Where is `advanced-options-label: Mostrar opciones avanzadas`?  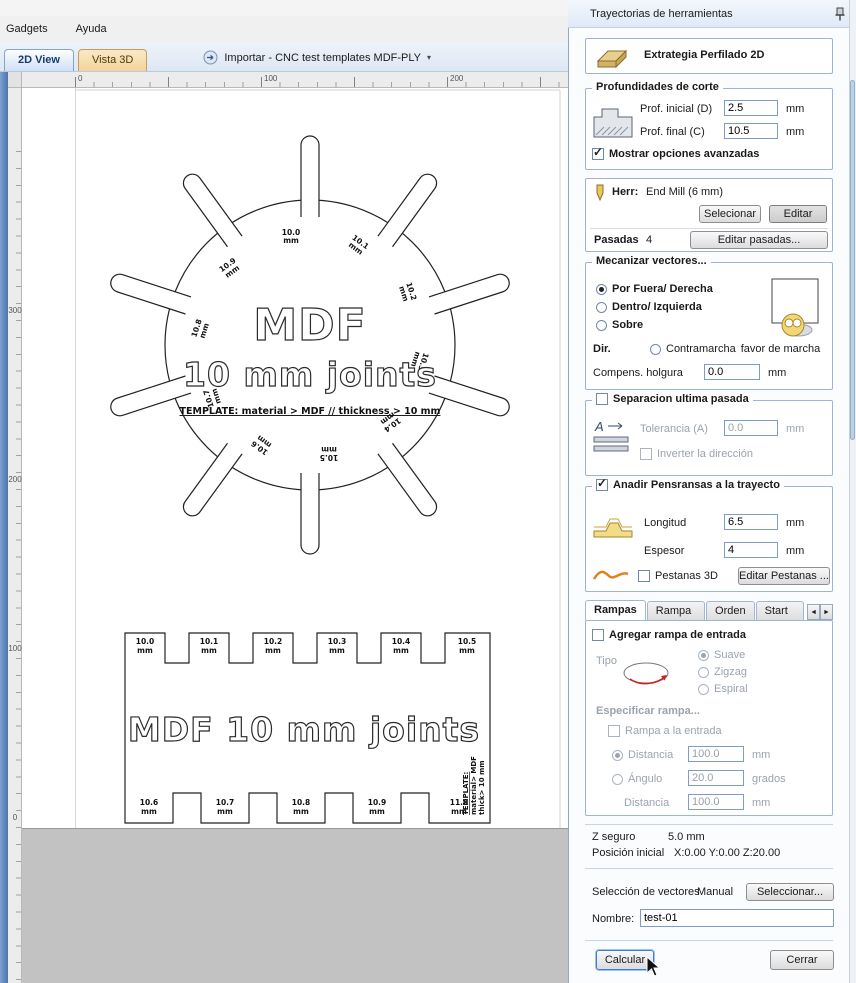 advanced-options-label: Mostrar opciones avanzadas is located at coordinates (684, 154).